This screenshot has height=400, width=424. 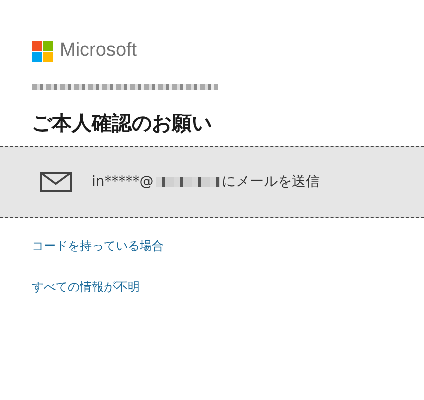 What do you see at coordinates (188, 182) in the screenshot?
I see `redacted-text` at bounding box center [188, 182].